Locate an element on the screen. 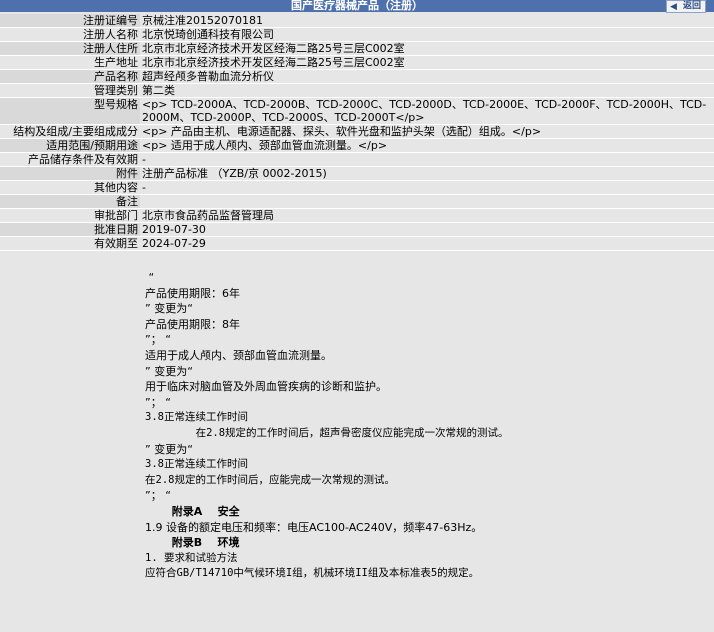 Image resolution: width=714 pixels, height=632 pixels. field-label: 其他内容 is located at coordinates (70, 187).